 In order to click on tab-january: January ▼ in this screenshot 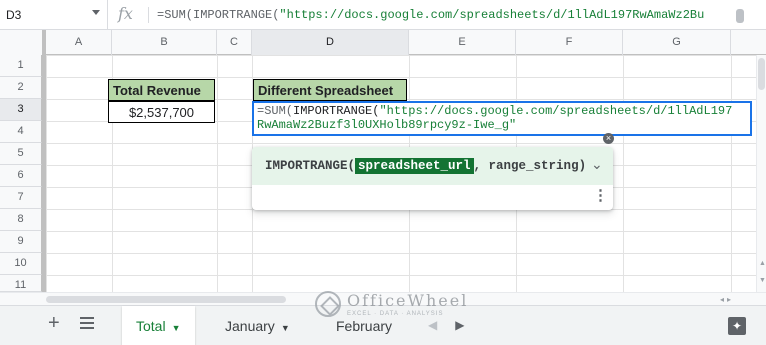, I will do `click(257, 325)`.